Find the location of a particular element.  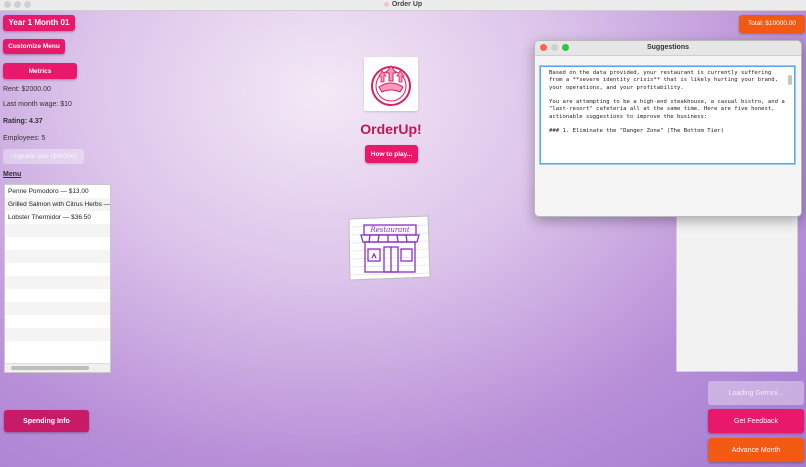

horizontal-scrollbar is located at coordinates (57, 367).